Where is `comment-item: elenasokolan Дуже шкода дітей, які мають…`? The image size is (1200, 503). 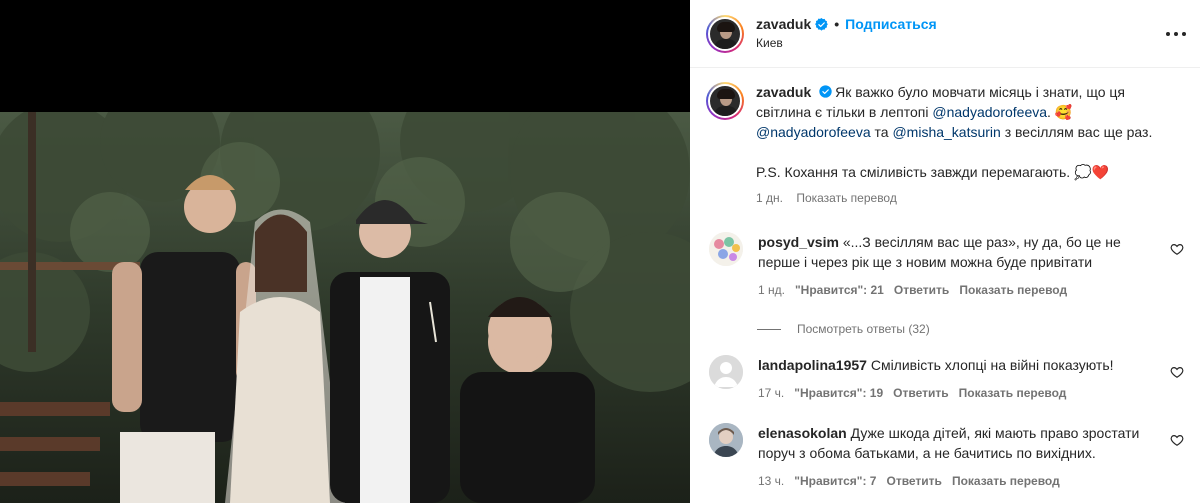 comment-item: elenasokolan Дуже шкода дітей, які мають… is located at coordinates (945, 457).